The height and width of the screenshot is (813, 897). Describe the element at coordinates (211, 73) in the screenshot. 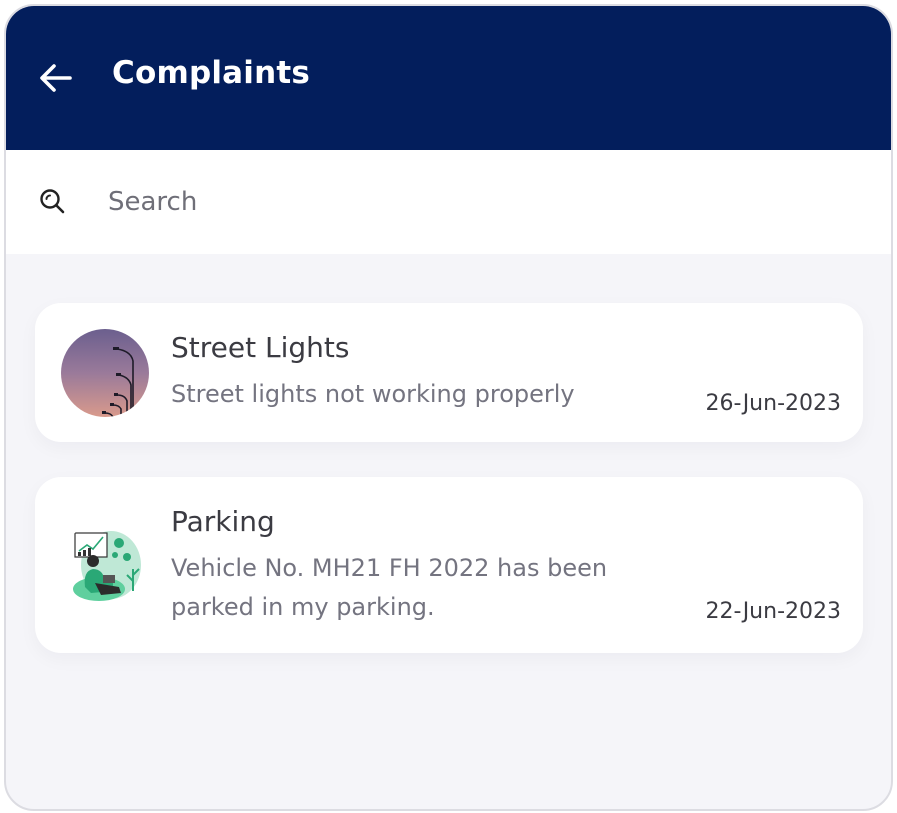

I see `page-title: Complaints` at that location.